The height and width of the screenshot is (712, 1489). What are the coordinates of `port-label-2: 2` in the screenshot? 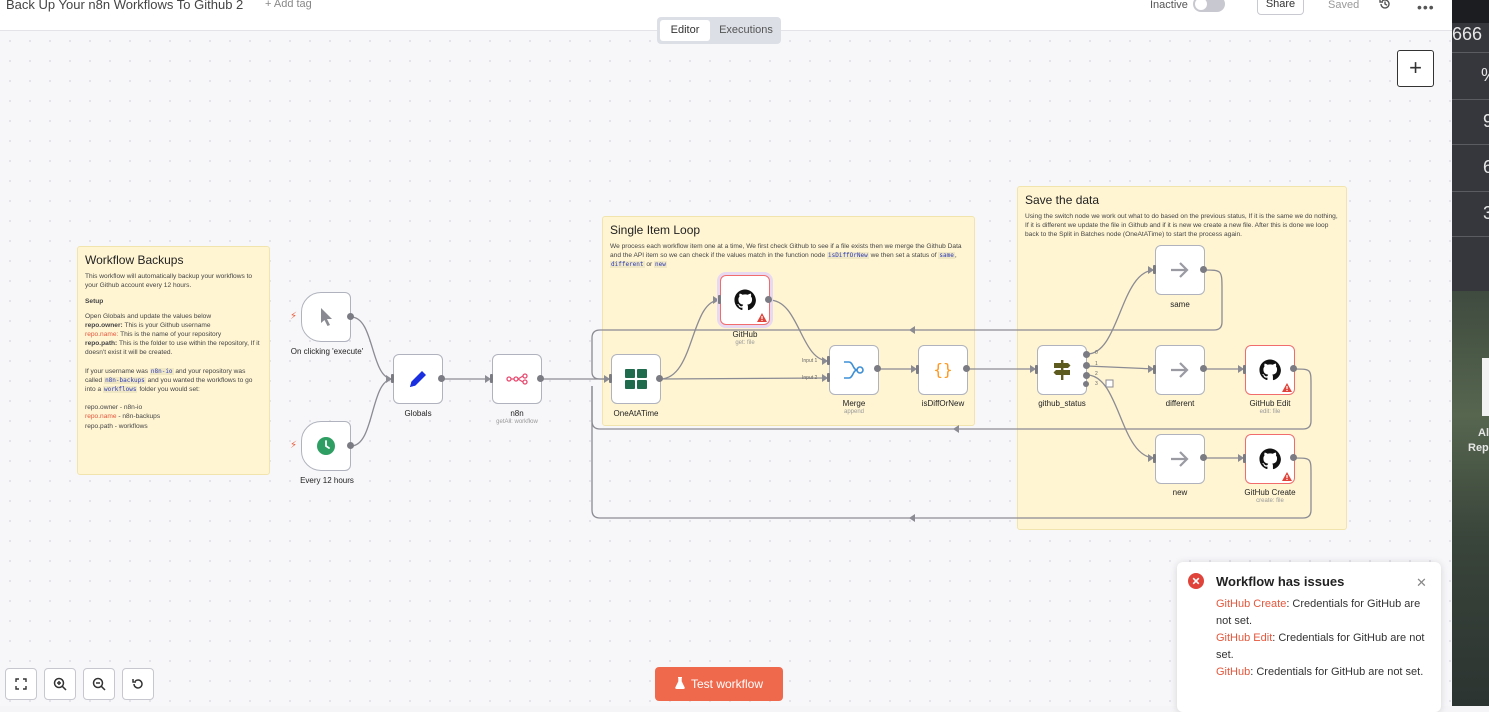 It's located at (1096, 374).